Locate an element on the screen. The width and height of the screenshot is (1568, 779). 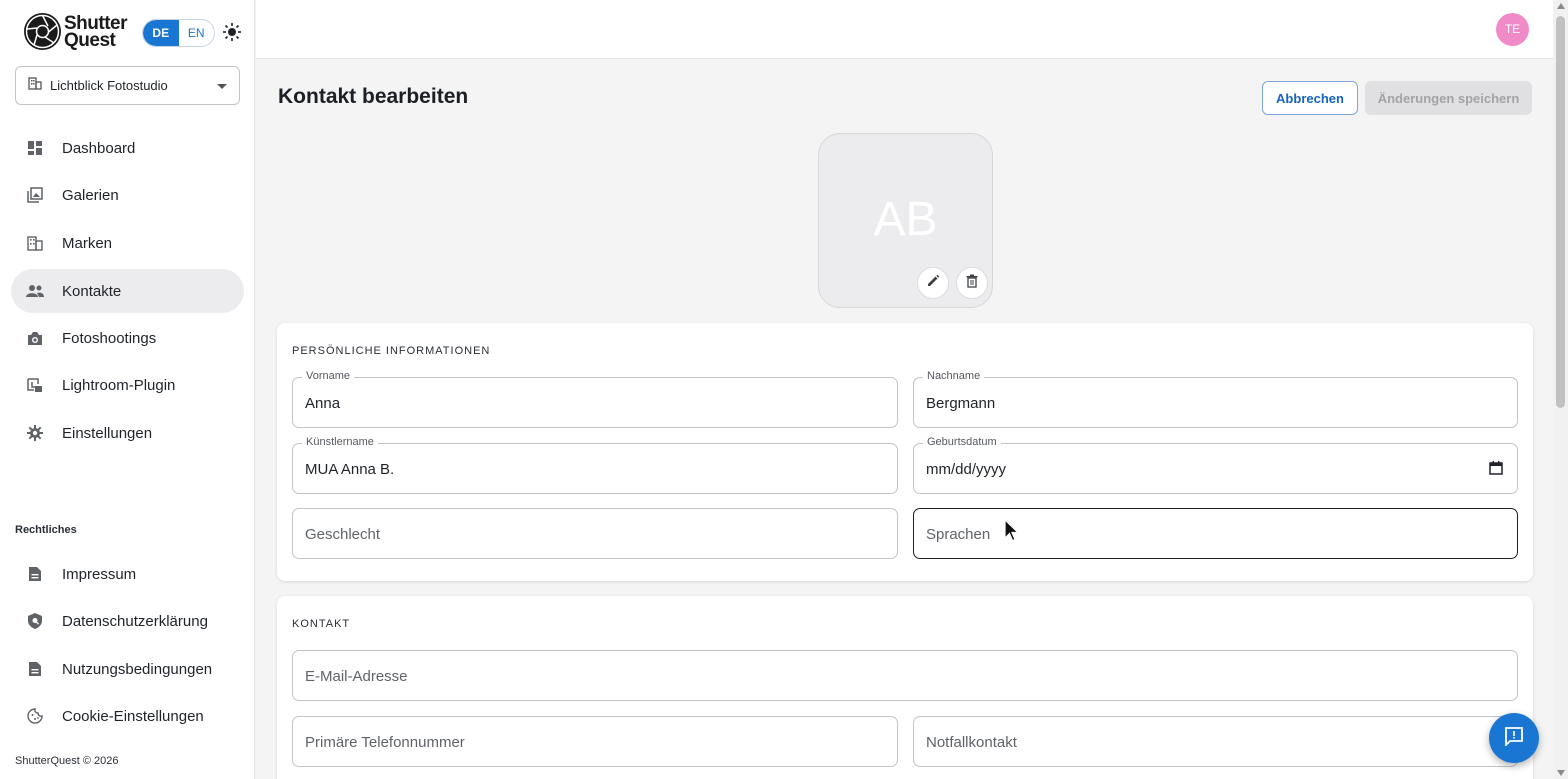
page-title: Kontakt bearbeiten is located at coordinates (373, 96).